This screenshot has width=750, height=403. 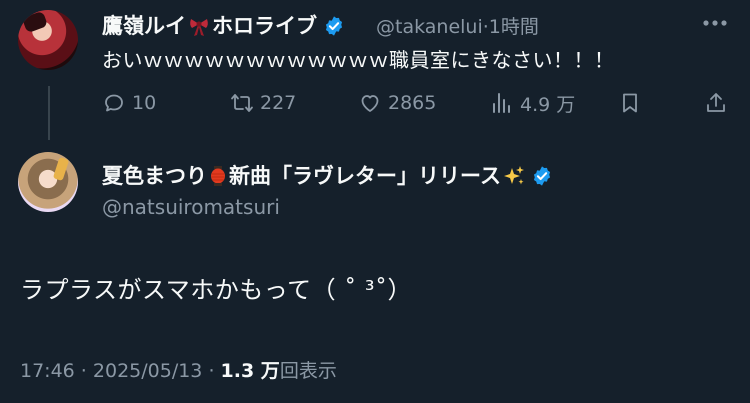 I want to click on lantern-emoji-icon, so click(x=218, y=176).